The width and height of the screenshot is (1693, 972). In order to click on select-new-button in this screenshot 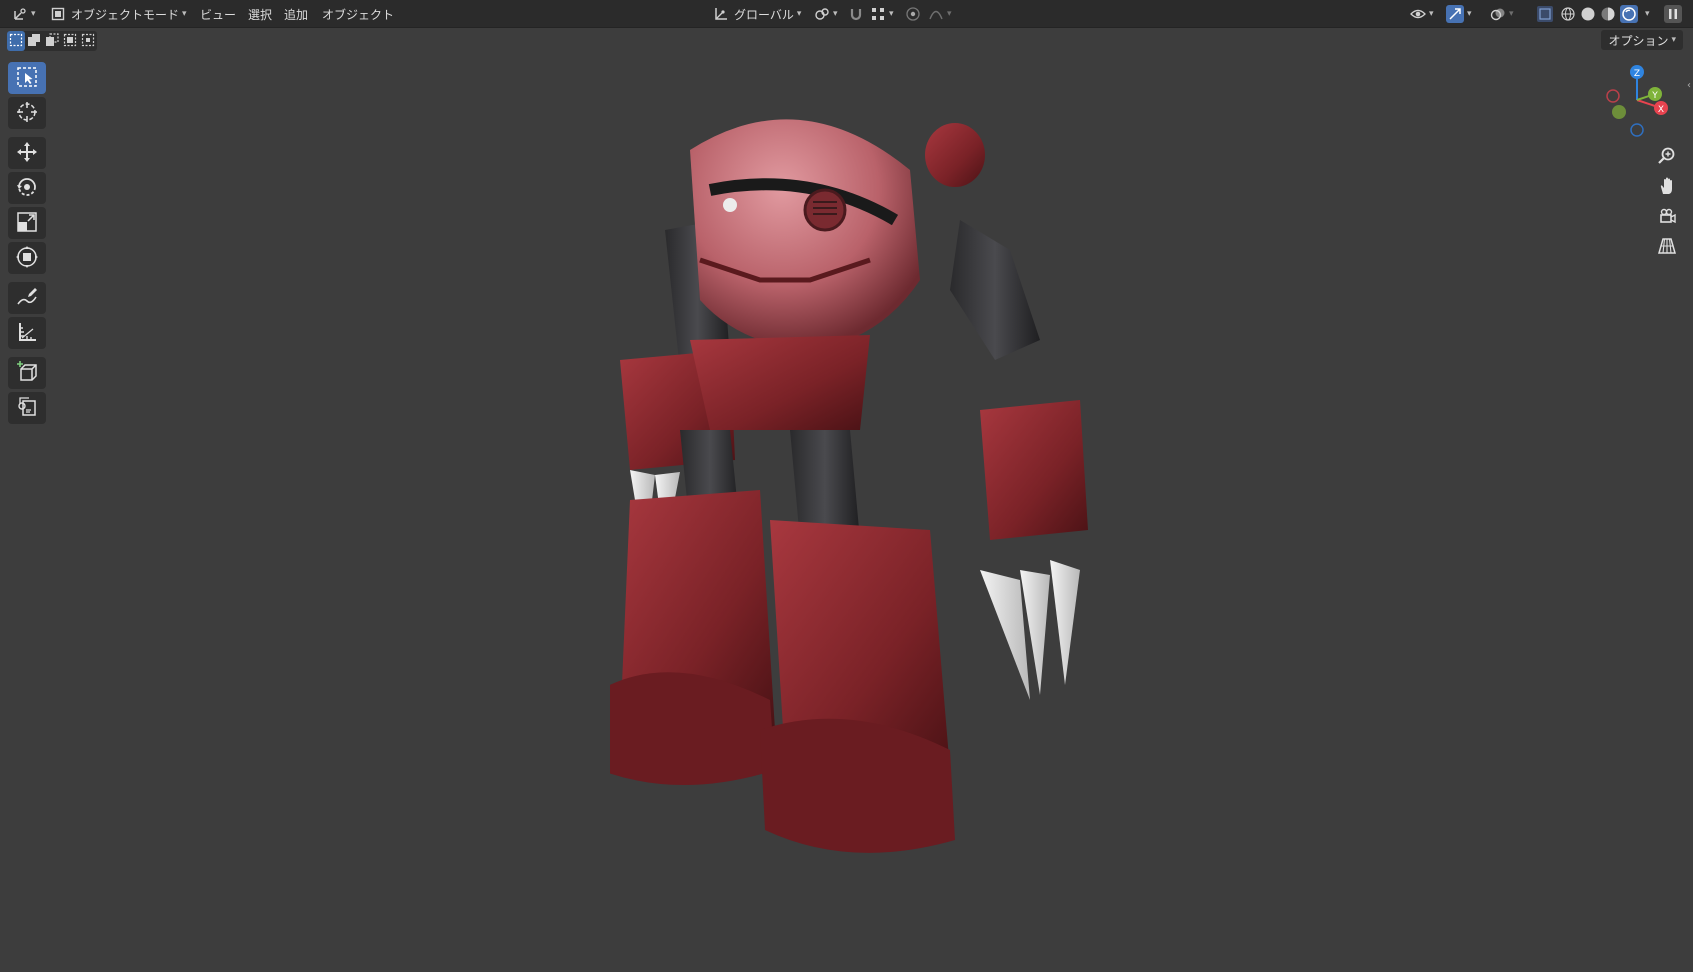, I will do `click(16, 41)`.